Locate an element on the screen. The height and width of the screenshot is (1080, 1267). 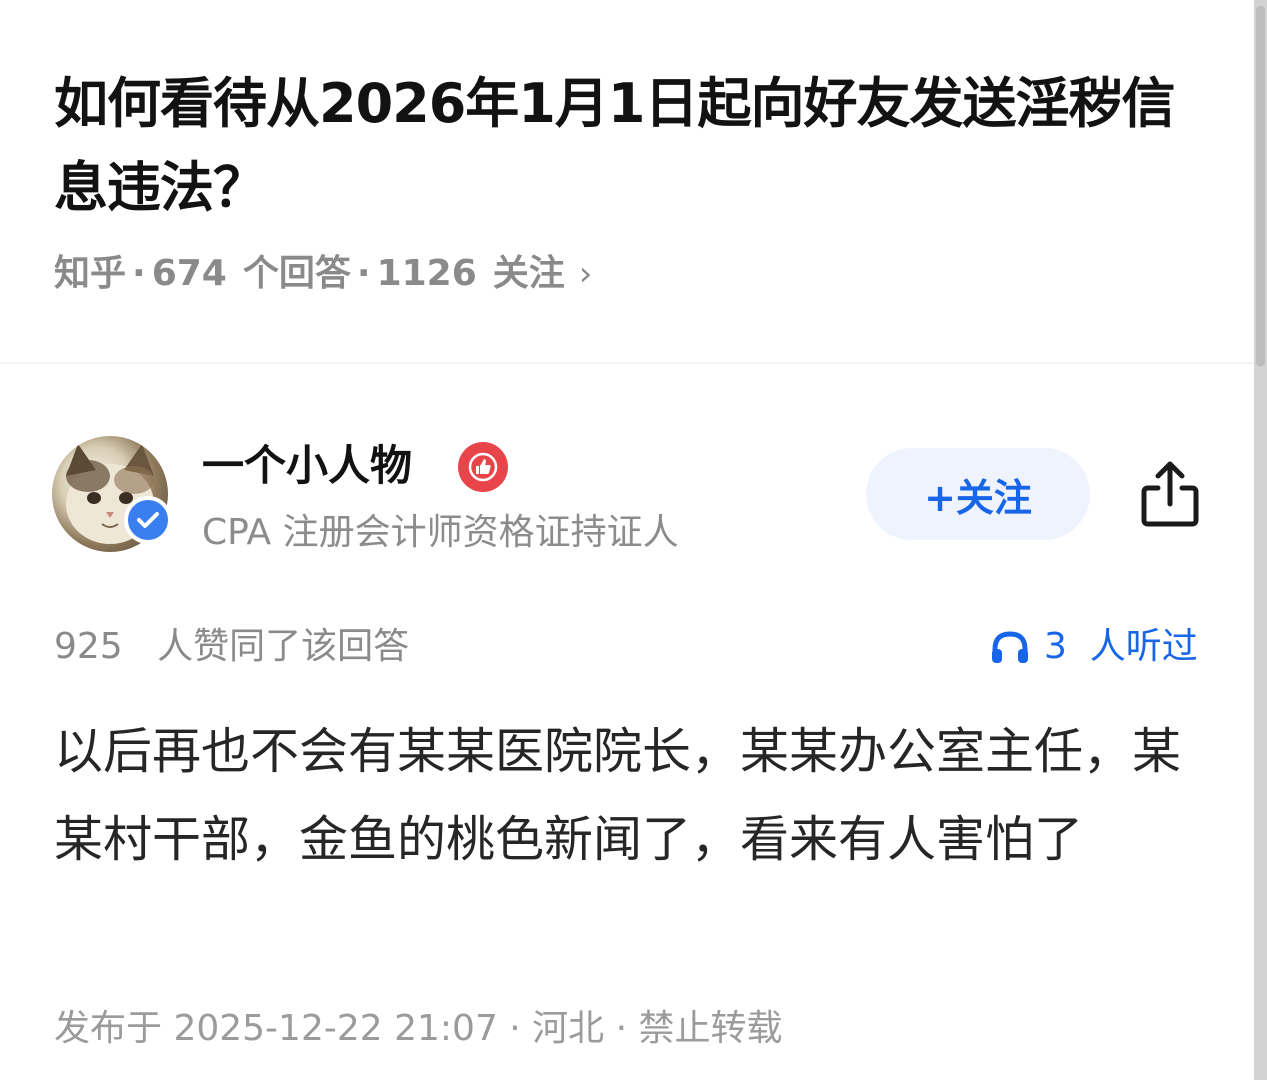
author-name: 一个小人物 is located at coordinates (307, 466).